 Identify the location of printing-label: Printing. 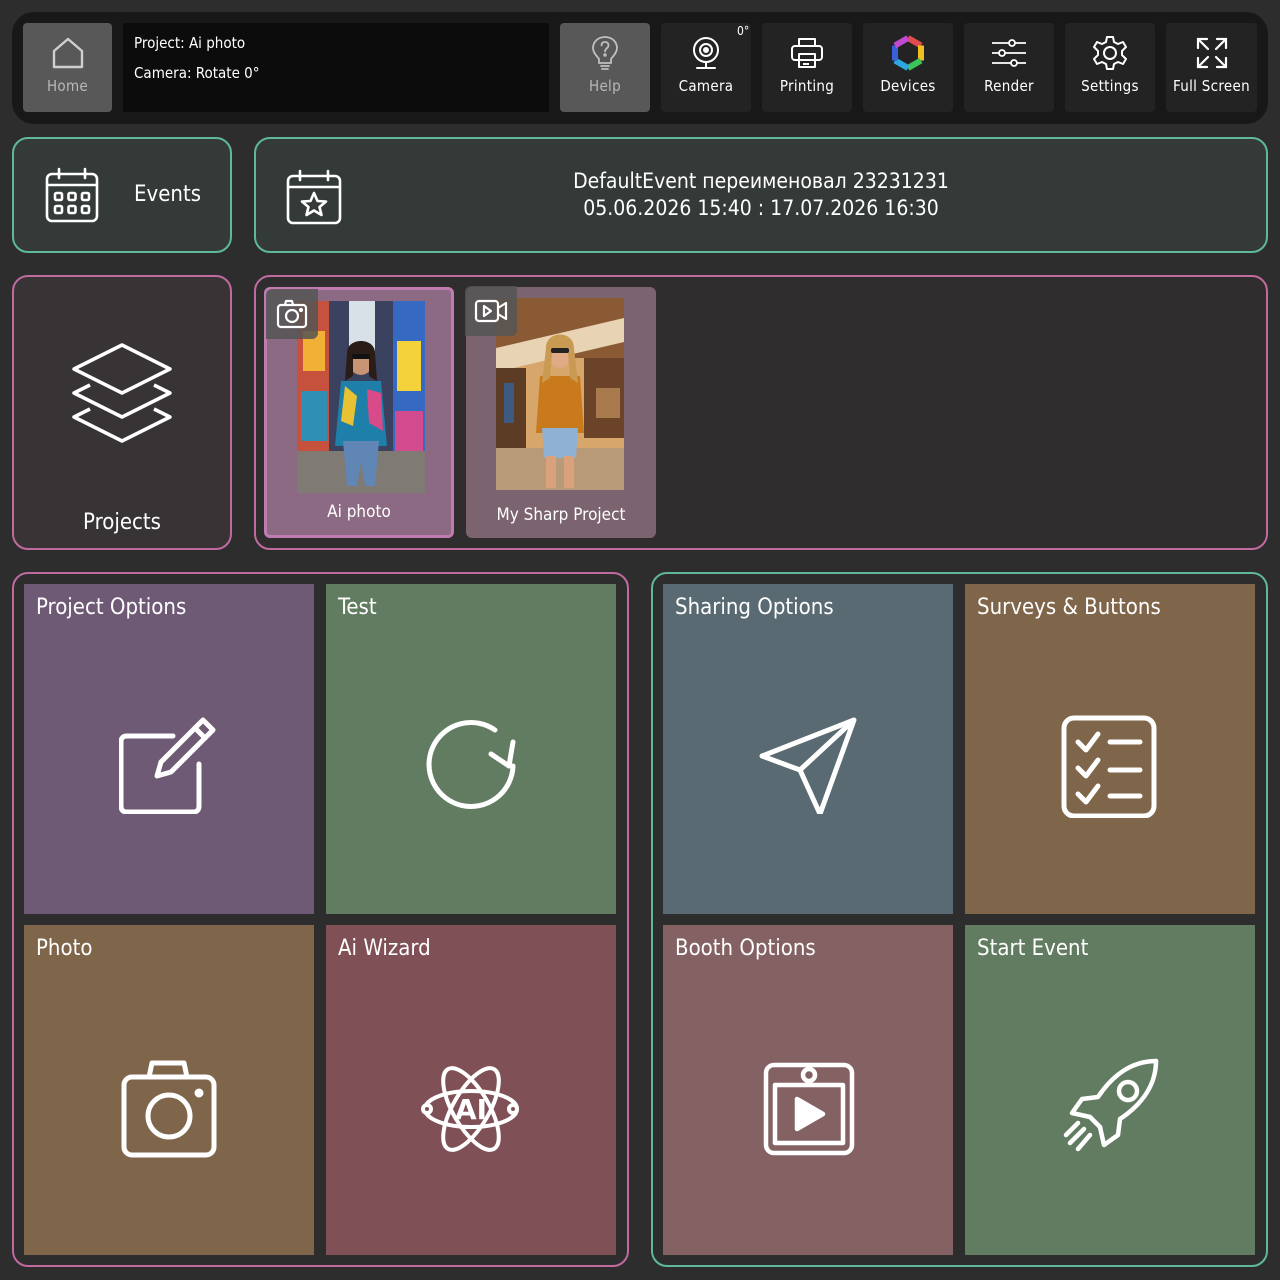
(807, 86).